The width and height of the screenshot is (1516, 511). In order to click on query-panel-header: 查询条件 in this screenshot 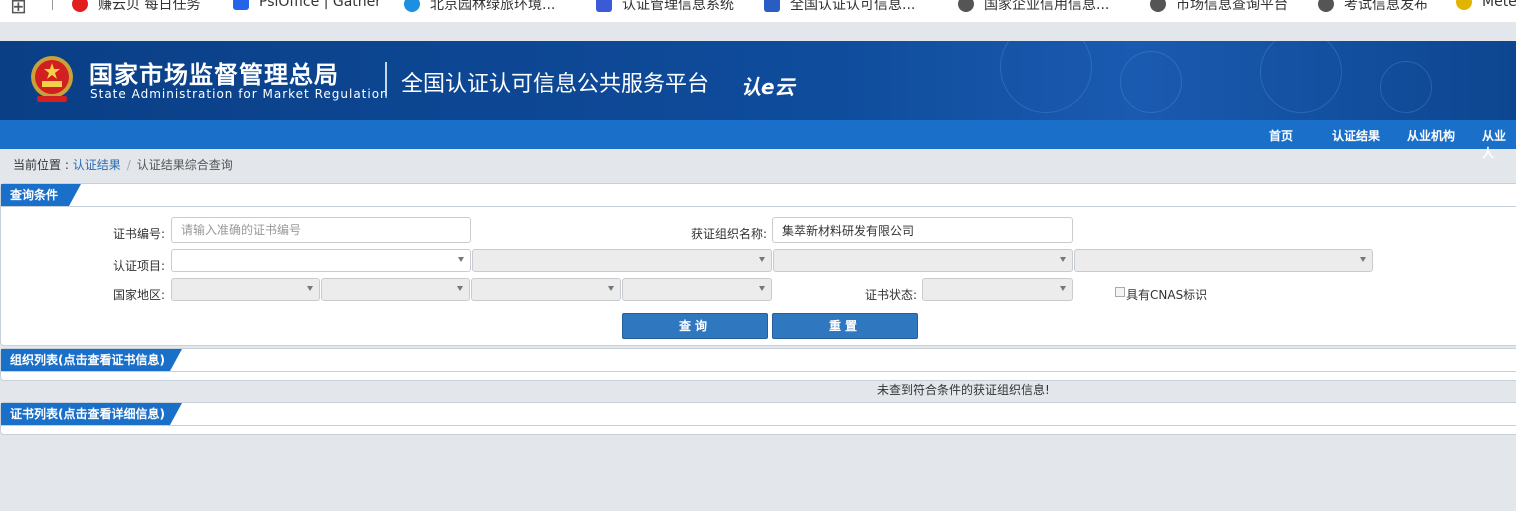, I will do `click(758, 195)`.